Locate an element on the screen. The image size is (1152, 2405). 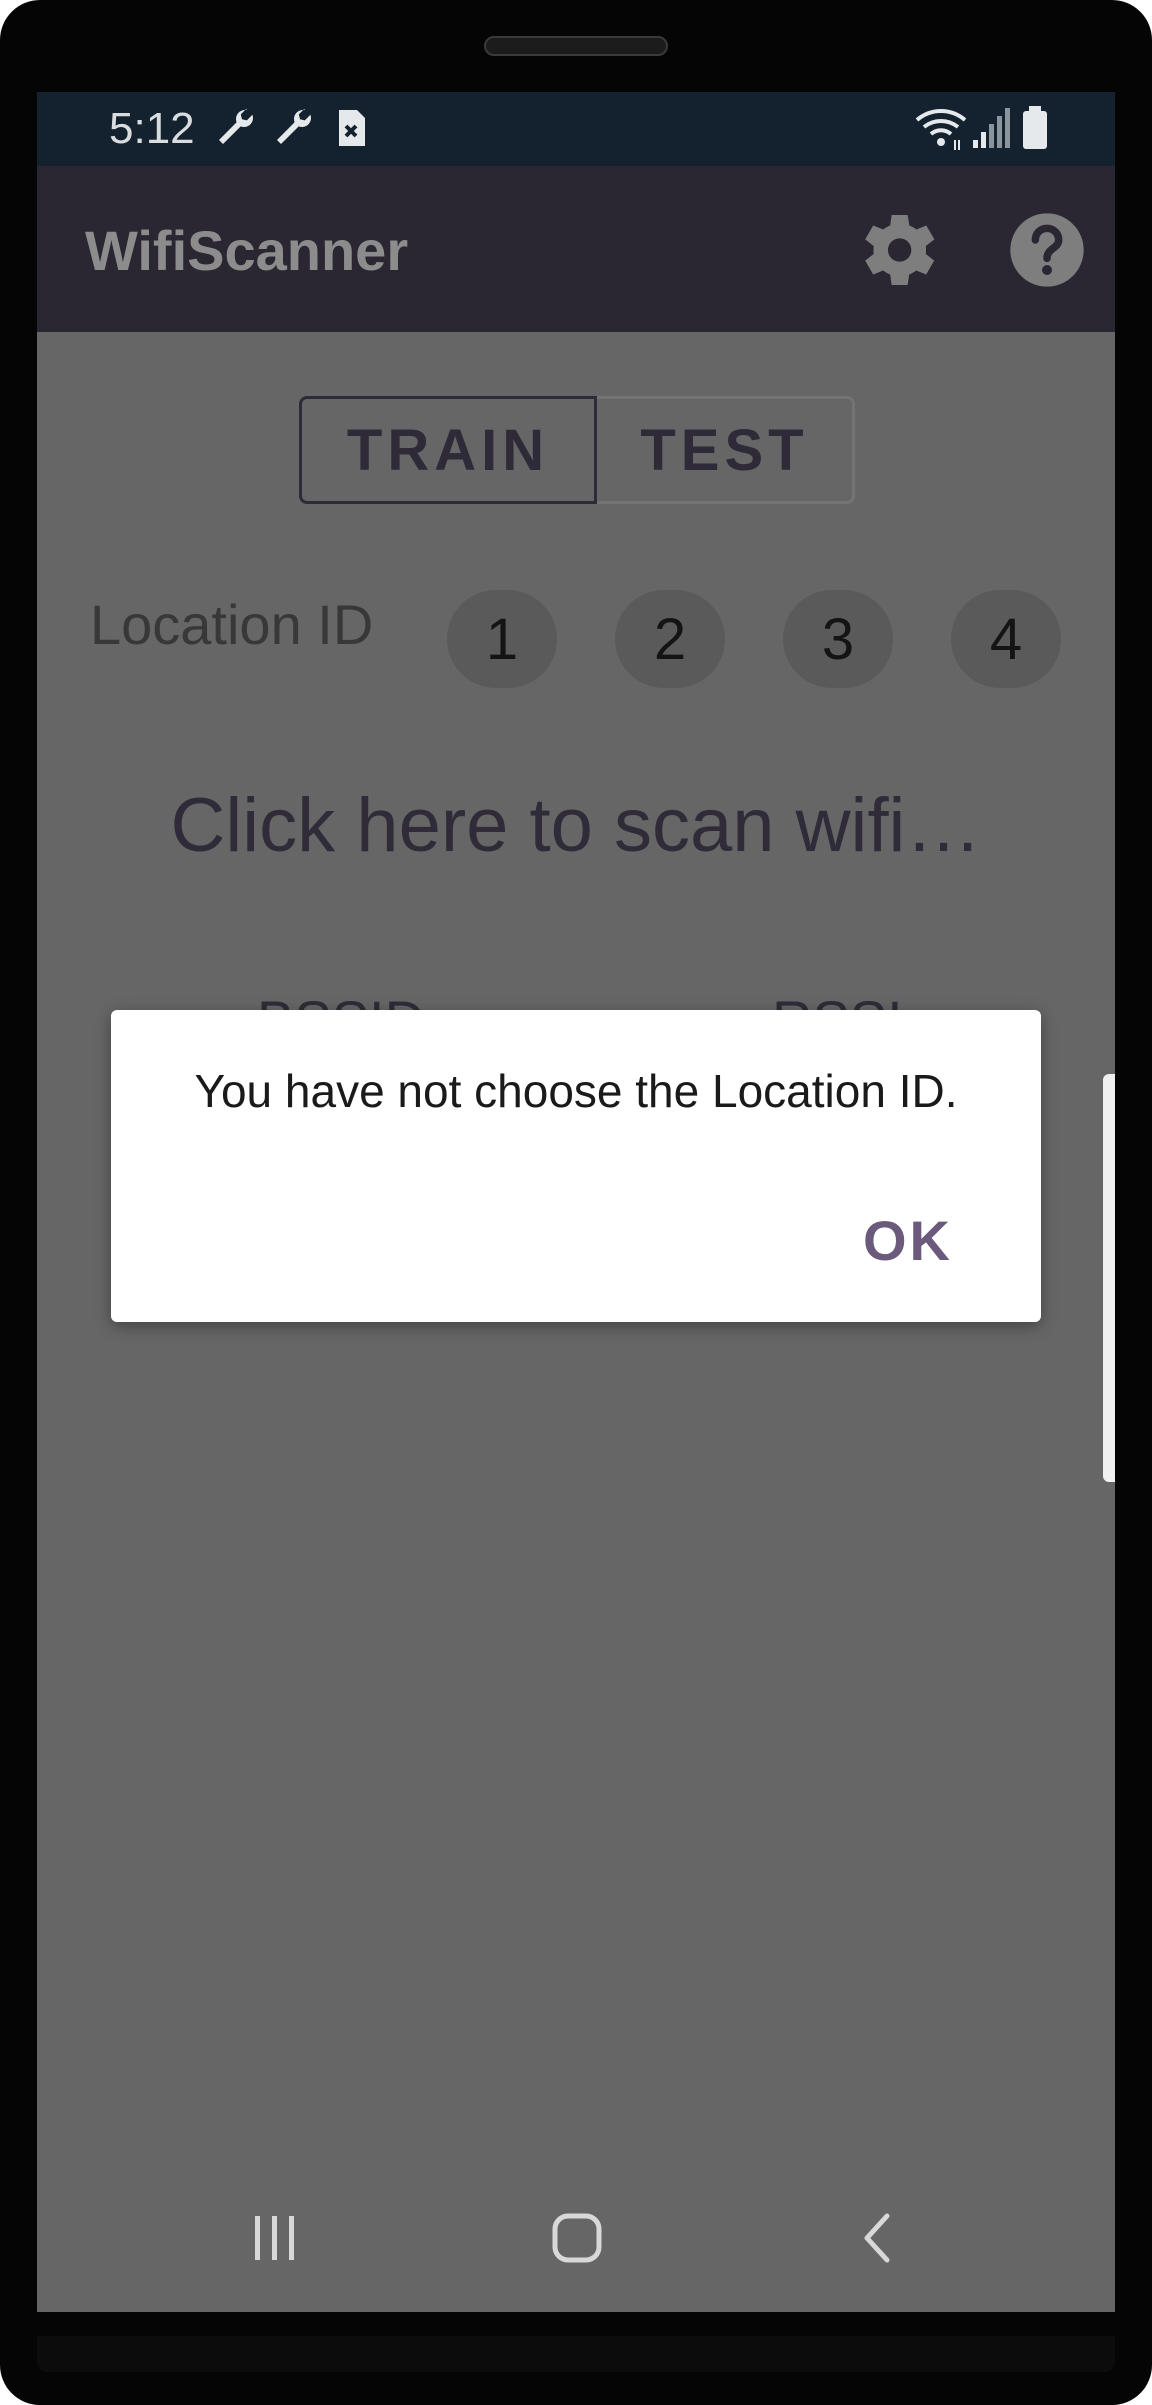
mode-toggle: TRAIN TEST is located at coordinates (577, 450).